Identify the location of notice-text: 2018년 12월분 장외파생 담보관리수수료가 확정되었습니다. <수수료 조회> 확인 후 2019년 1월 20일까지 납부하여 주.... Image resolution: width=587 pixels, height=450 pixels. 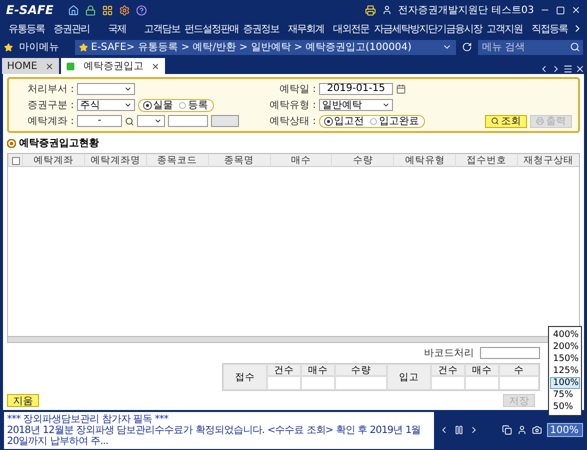
(214, 435).